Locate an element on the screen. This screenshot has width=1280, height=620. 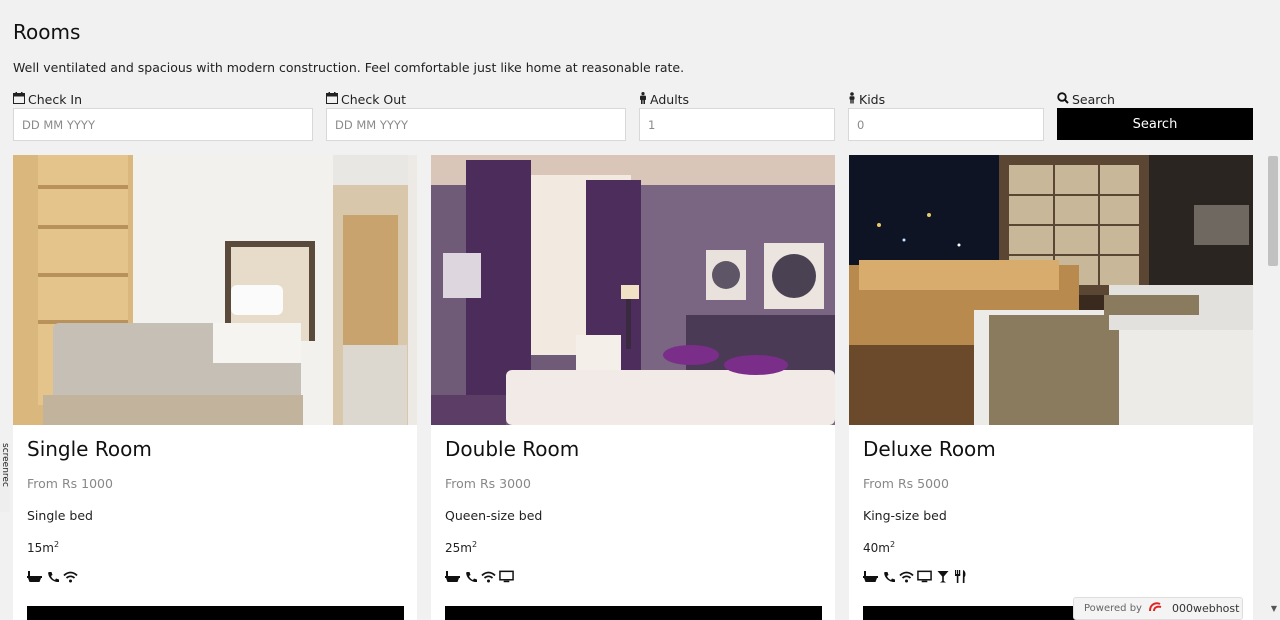
restaurant-icon is located at coordinates (960, 576).